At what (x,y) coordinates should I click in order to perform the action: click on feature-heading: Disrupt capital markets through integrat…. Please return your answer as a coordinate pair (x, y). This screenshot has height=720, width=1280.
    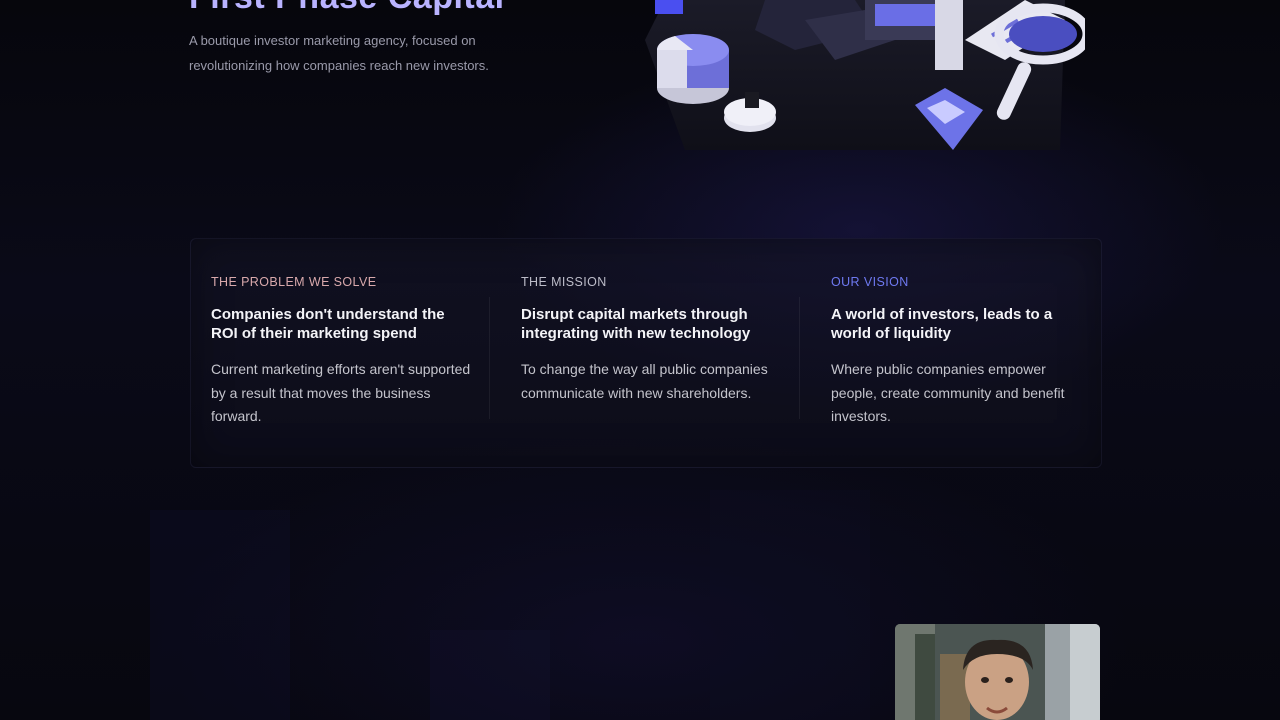
    Looking at the image, I should click on (636, 324).